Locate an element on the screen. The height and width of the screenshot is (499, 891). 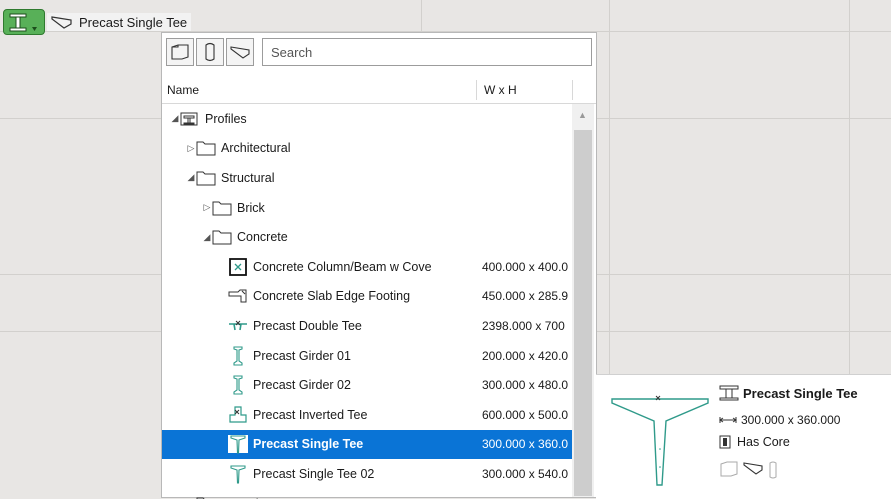
tree-item-label: Architectural is located at coordinates (256, 148).